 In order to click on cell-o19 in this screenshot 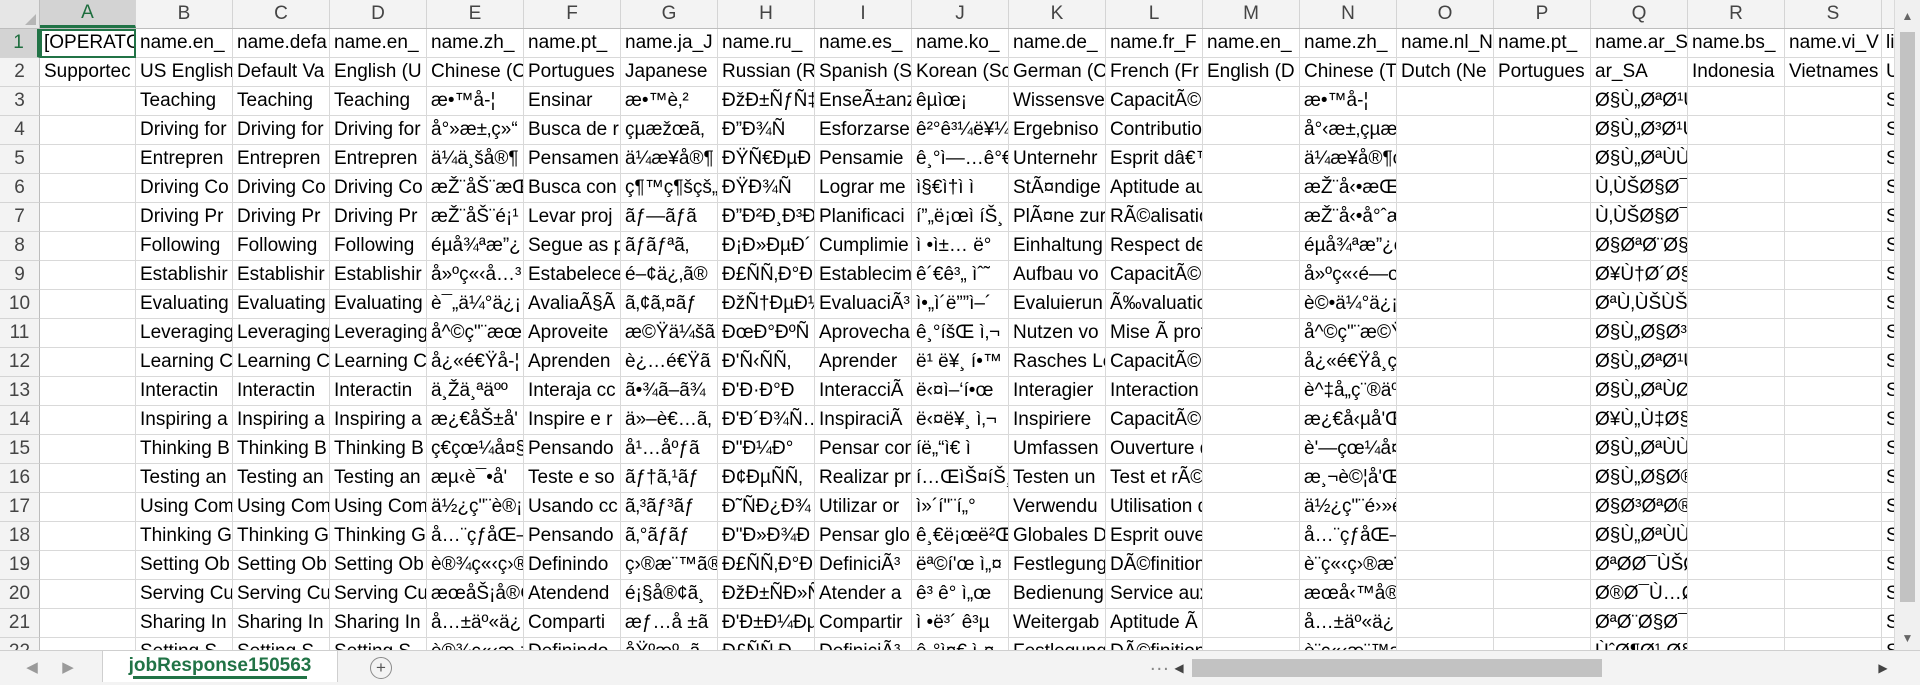, I will do `click(1445, 565)`.